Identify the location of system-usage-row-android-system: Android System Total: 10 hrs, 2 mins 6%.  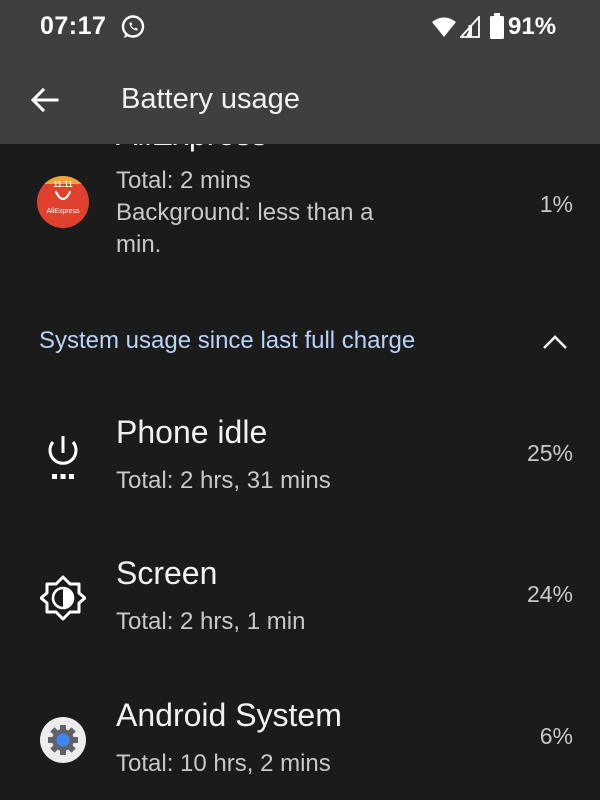
(300, 743).